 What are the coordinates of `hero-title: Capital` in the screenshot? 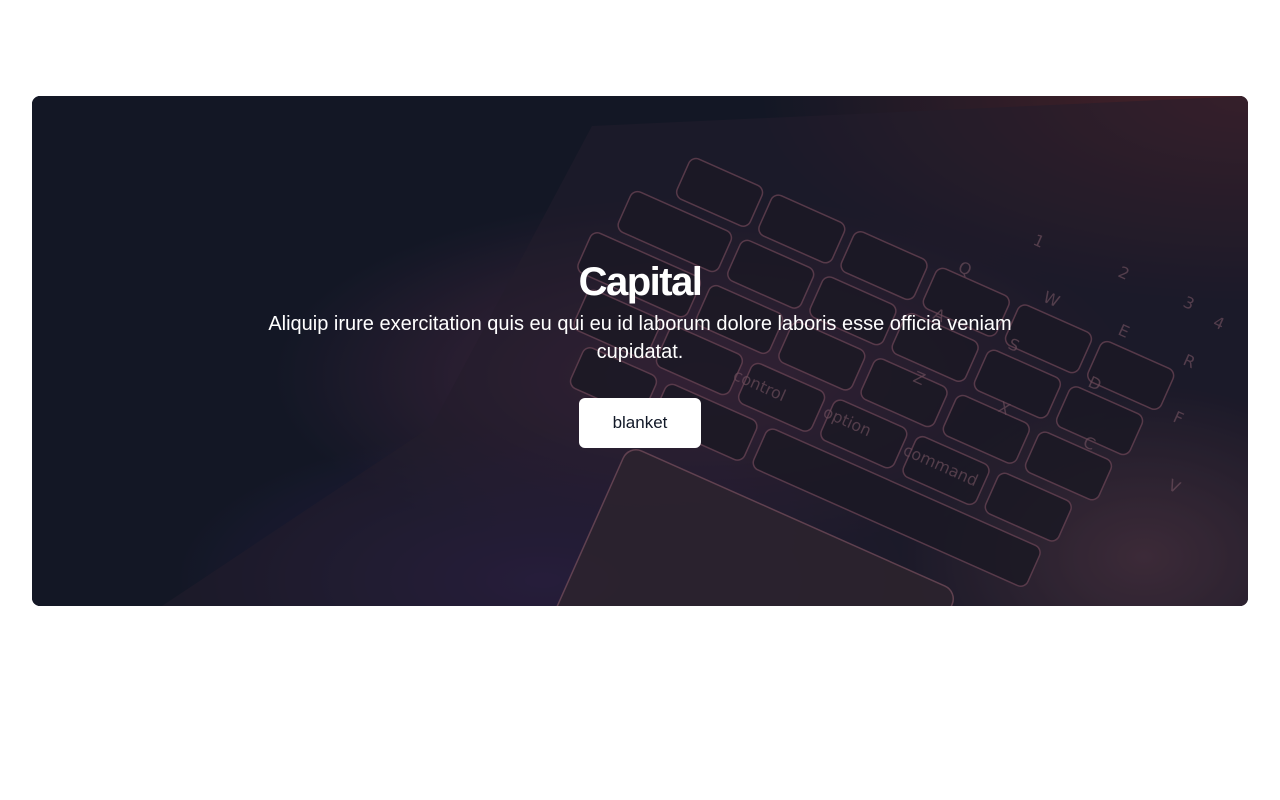 It's located at (640, 282).